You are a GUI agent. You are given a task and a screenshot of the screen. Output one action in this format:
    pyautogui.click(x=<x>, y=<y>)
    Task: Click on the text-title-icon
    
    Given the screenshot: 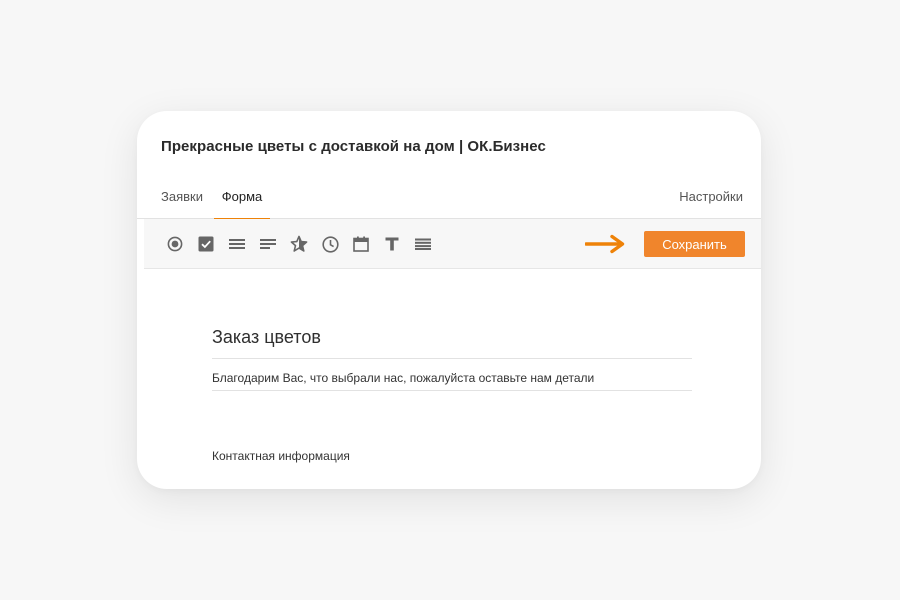 What is the action you would take?
    pyautogui.click(x=392, y=244)
    